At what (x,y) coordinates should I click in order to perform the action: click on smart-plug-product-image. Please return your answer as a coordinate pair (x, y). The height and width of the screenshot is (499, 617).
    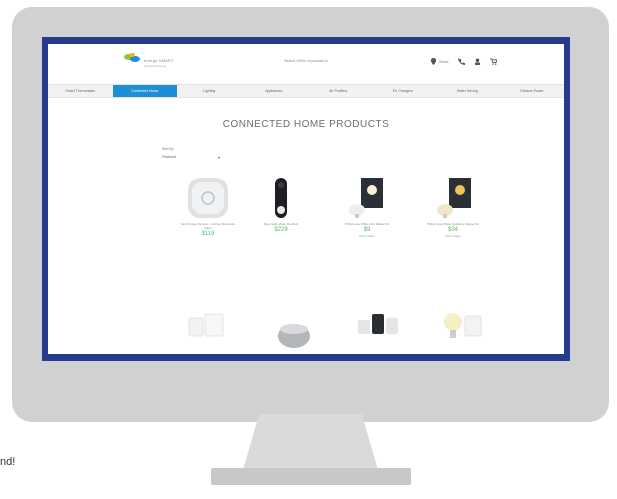
    Looking at the image, I should click on (206, 327).